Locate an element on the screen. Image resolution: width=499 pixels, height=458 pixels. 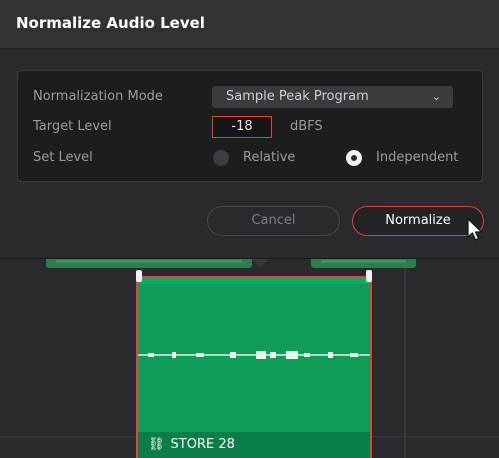
normalization-mode-dropdown: Sample Peak Program ⌄ is located at coordinates (332, 97).